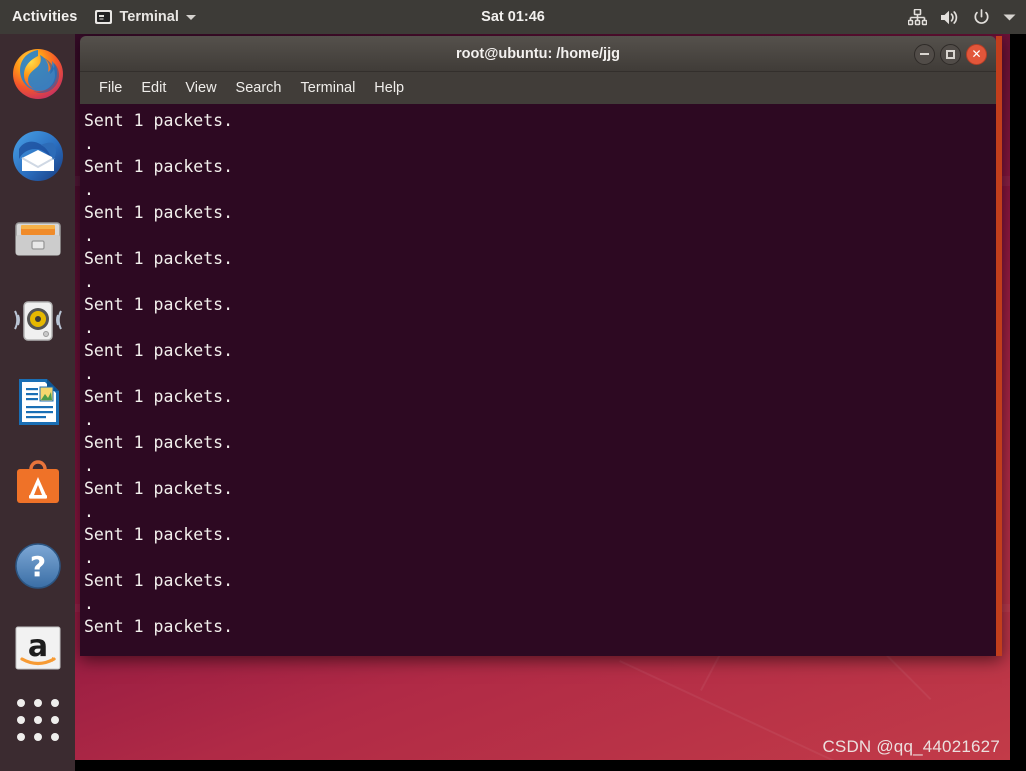  I want to click on dock-item-thunderbird, so click(38, 156).